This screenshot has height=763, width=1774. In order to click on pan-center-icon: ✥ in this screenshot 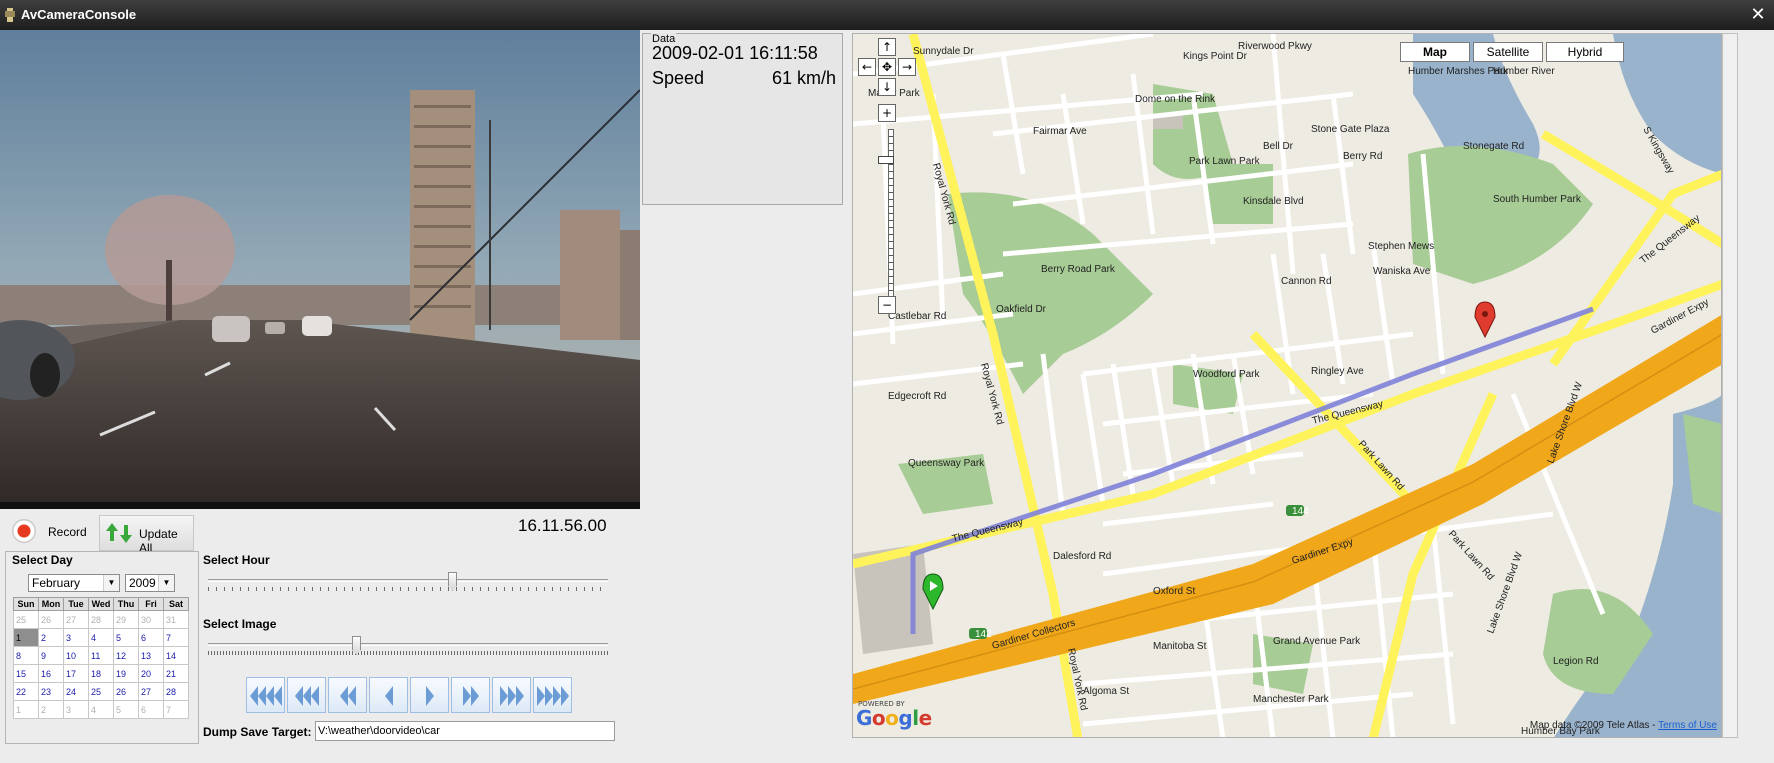, I will do `click(887, 67)`.